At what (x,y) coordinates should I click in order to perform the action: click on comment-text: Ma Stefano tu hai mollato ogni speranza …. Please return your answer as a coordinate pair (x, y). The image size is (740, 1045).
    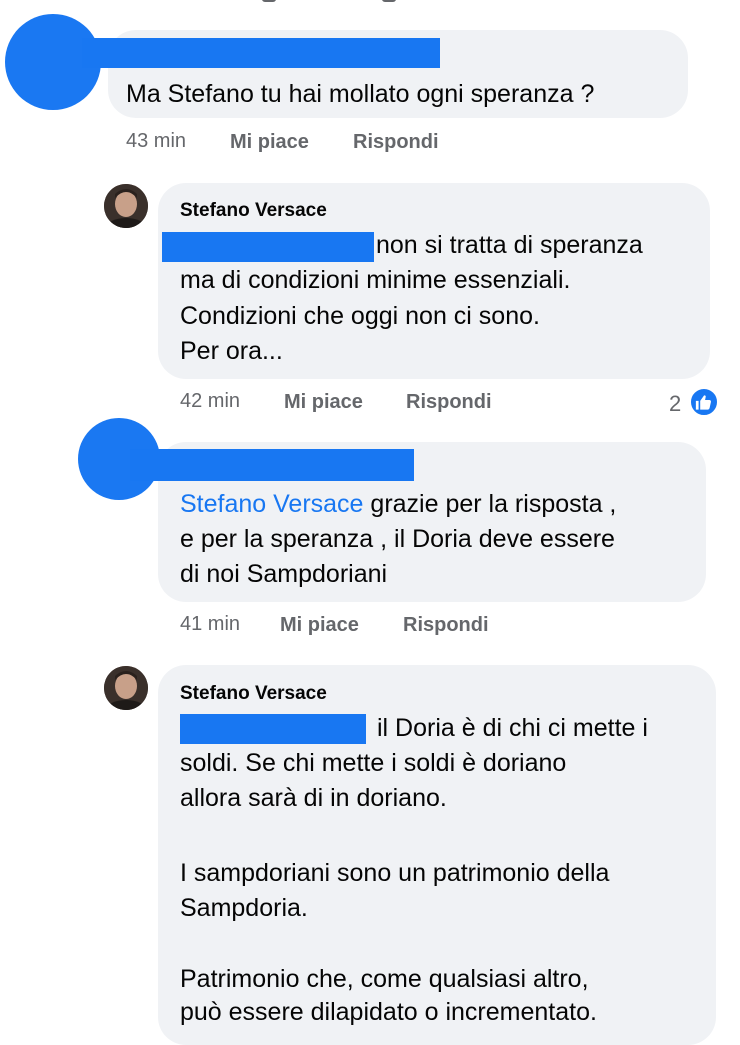
    Looking at the image, I should click on (360, 94).